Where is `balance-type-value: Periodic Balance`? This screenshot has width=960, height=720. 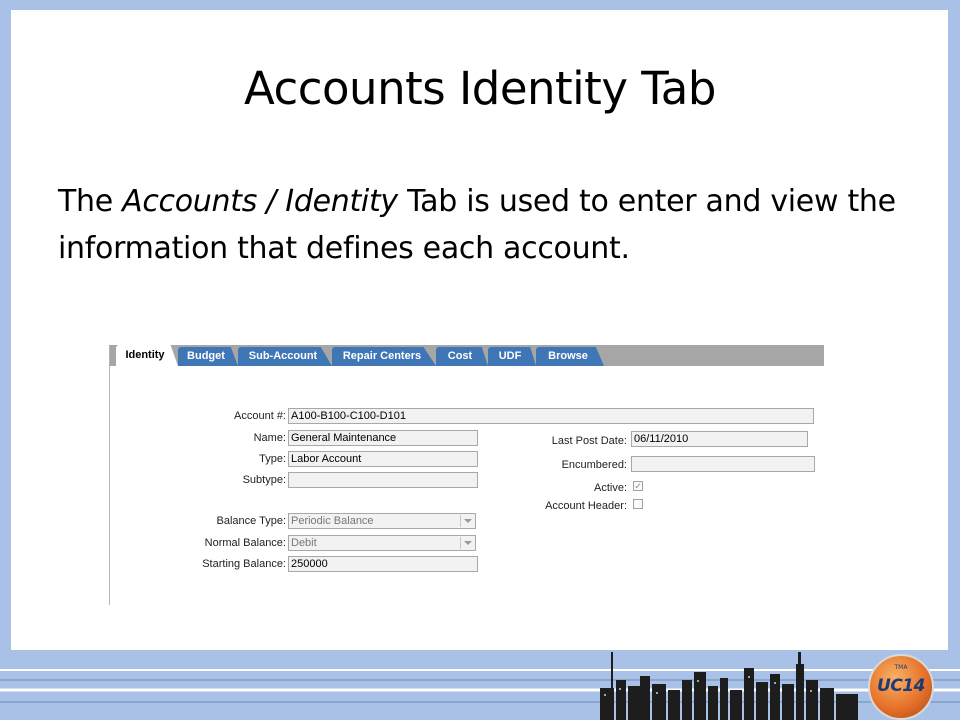 balance-type-value: Periodic Balance is located at coordinates (332, 521).